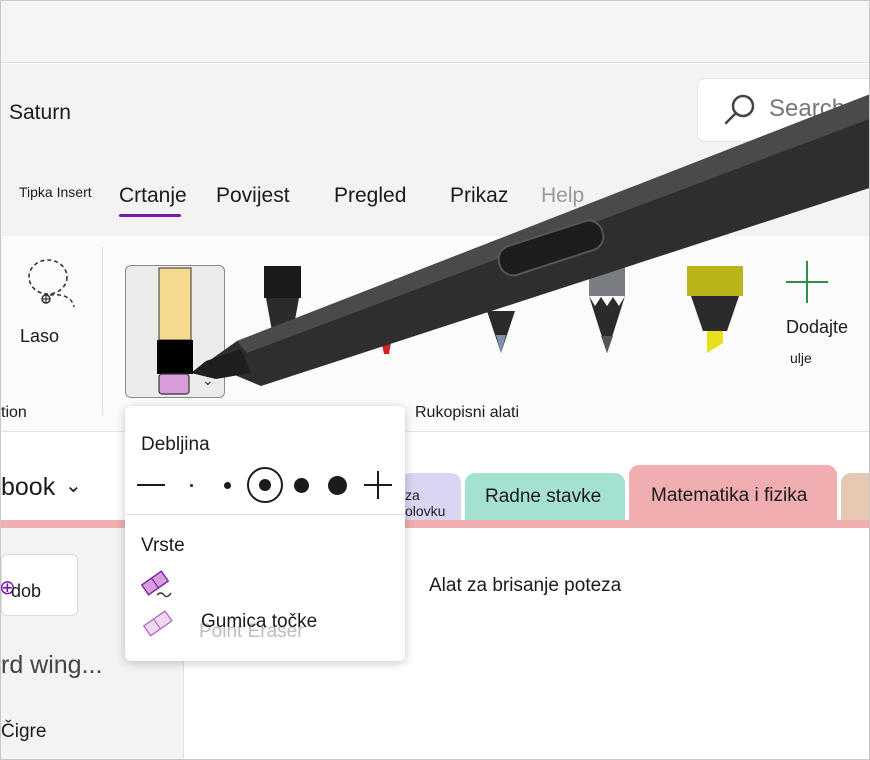 The image size is (870, 760). Describe the element at coordinates (425, 503) in the screenshot. I see `section-label: za olovku` at that location.